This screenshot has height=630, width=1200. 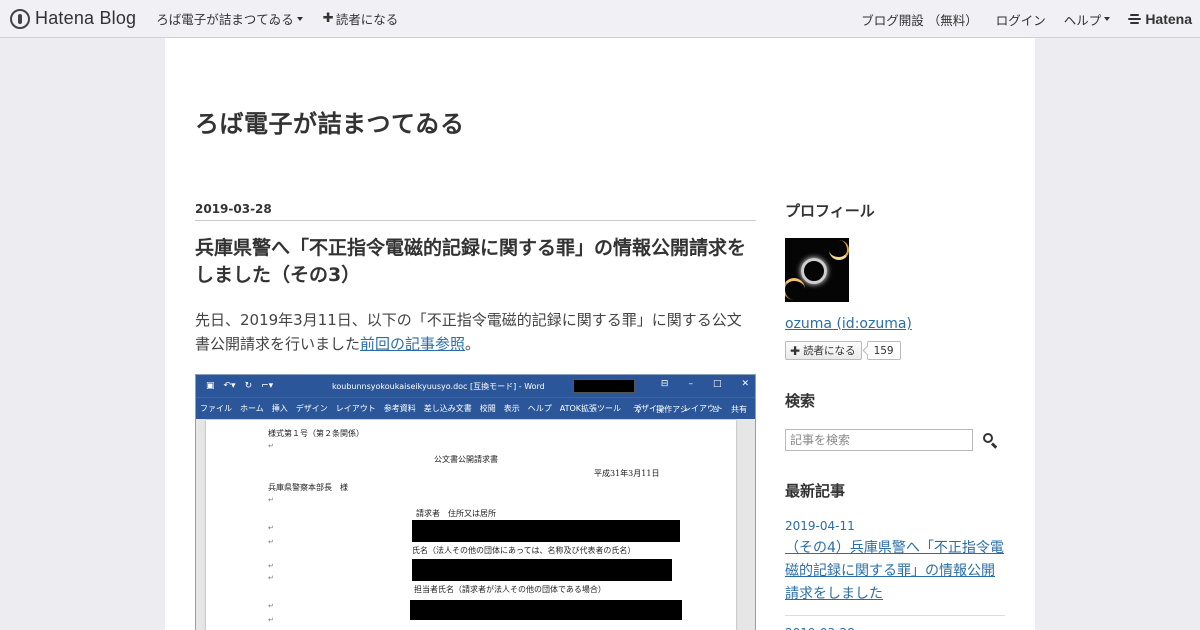 I want to click on profile-name: ozuma (id:ozuma), so click(x=895, y=324).